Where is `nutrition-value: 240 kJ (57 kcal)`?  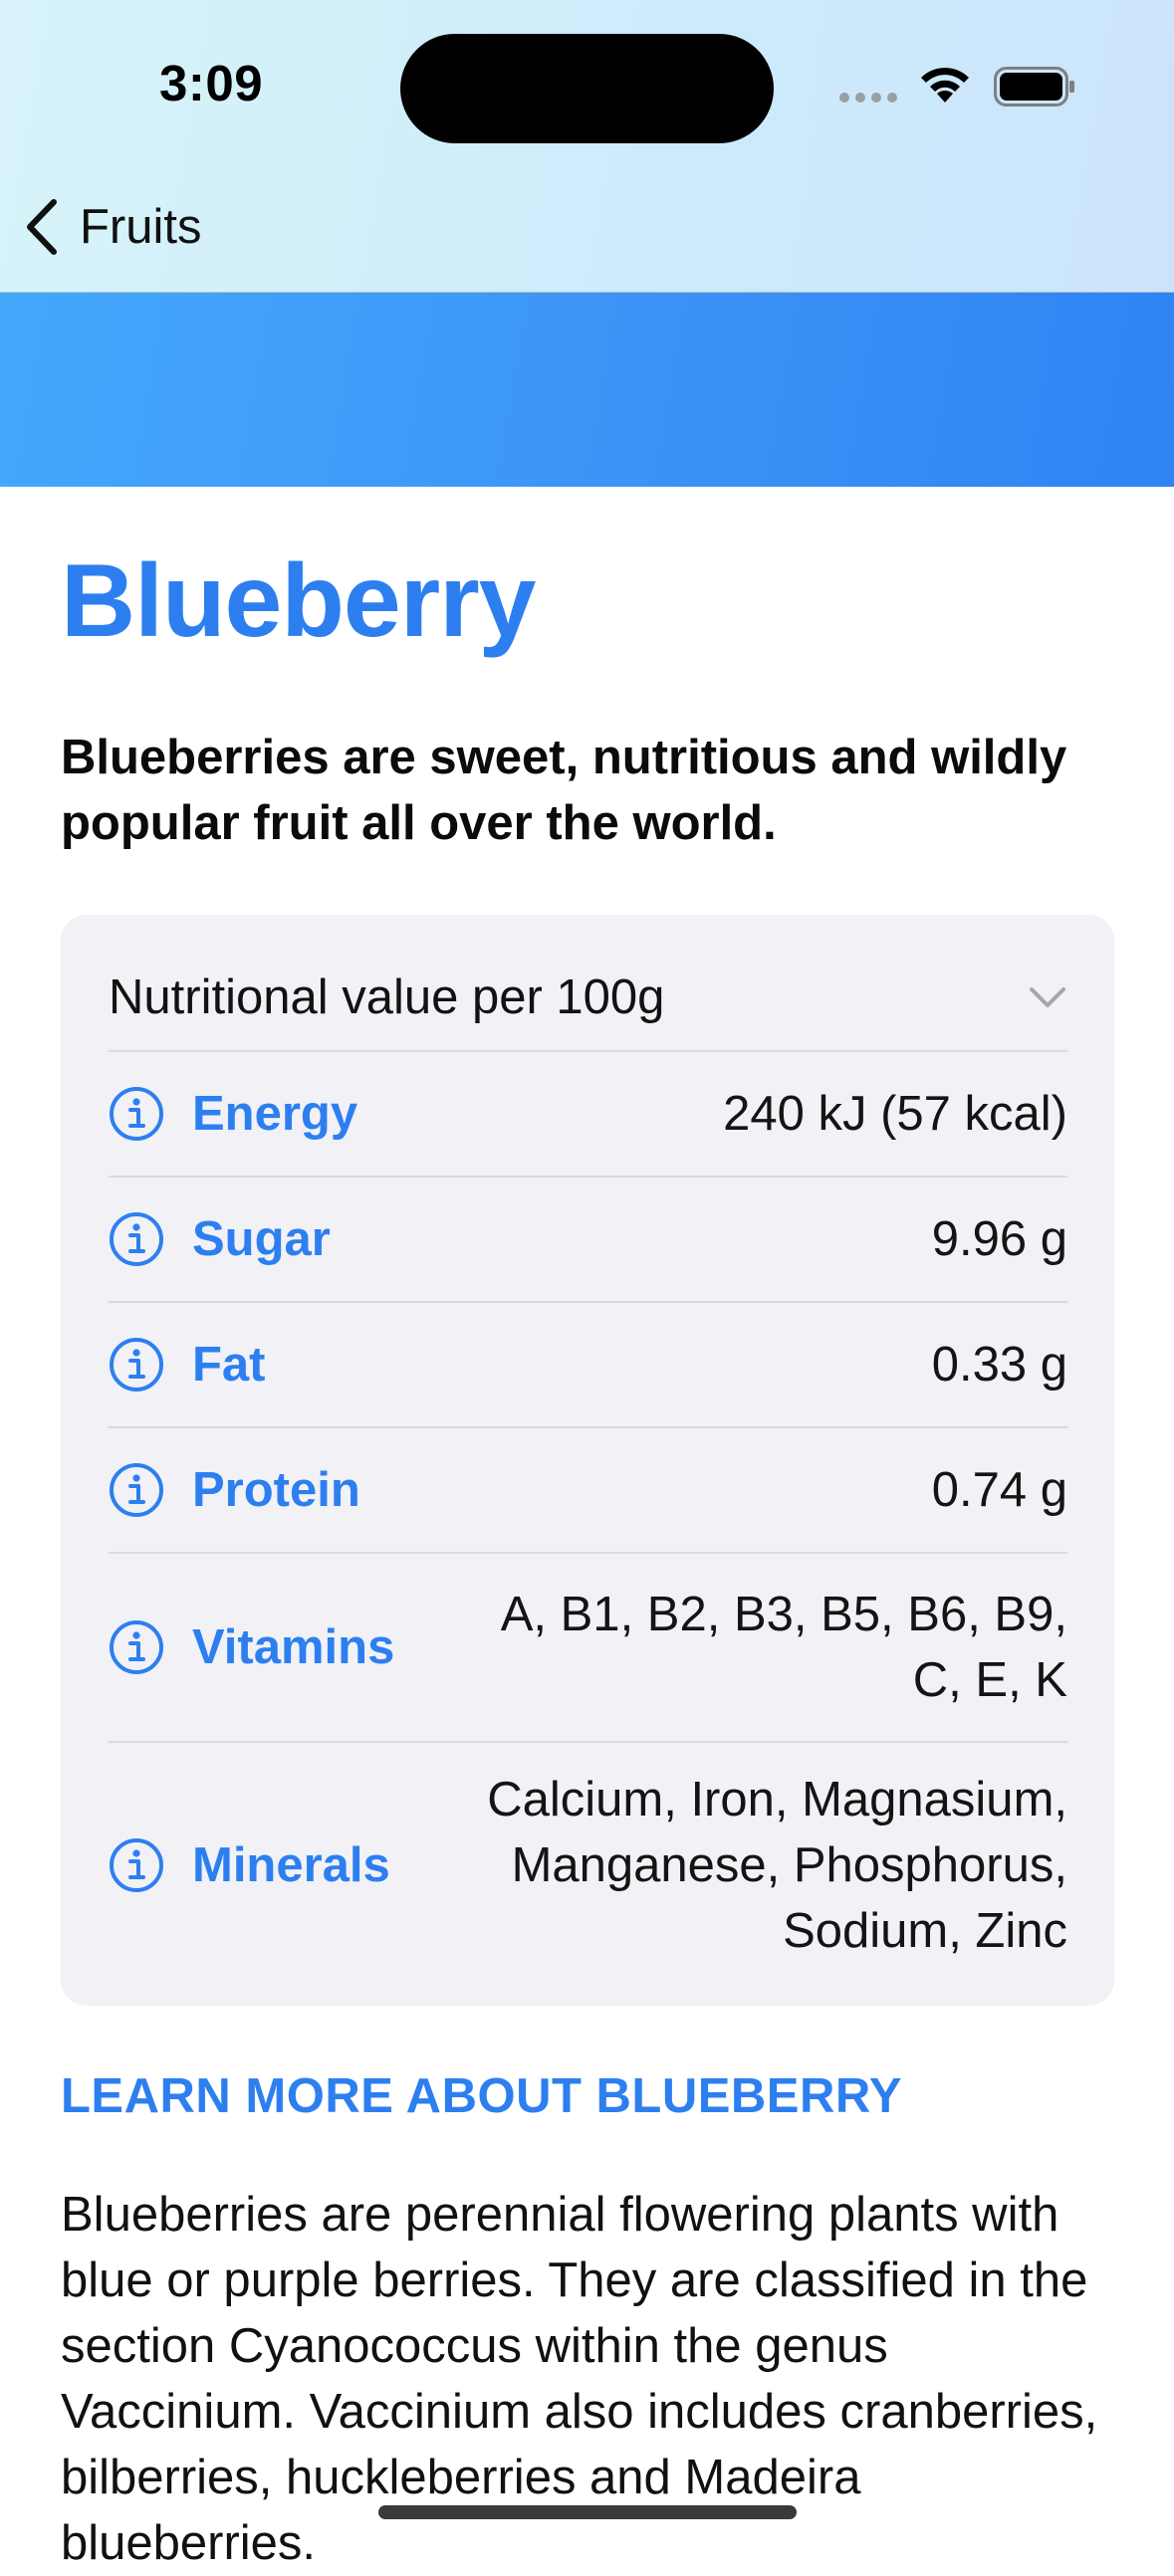 nutrition-value: 240 kJ (57 kcal) is located at coordinates (895, 1114).